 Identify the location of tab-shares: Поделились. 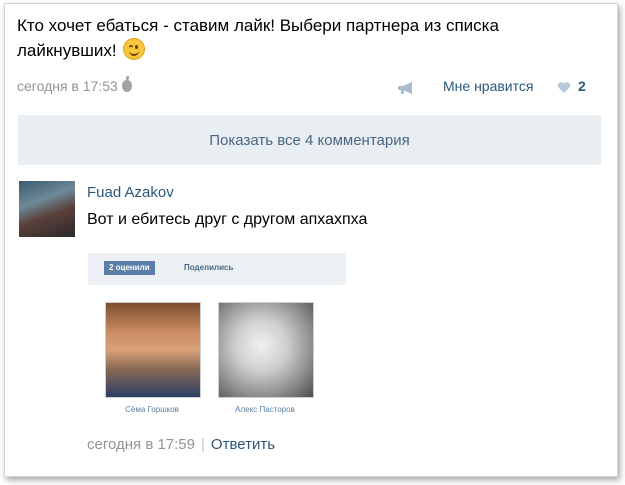
(209, 267).